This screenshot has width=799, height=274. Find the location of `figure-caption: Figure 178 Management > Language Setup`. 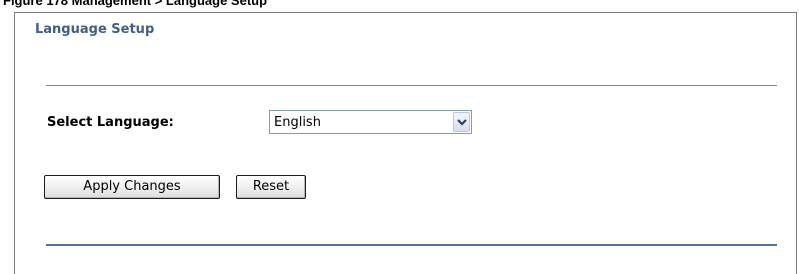

figure-caption: Figure 178 Management > Language Setup is located at coordinates (399, 6).